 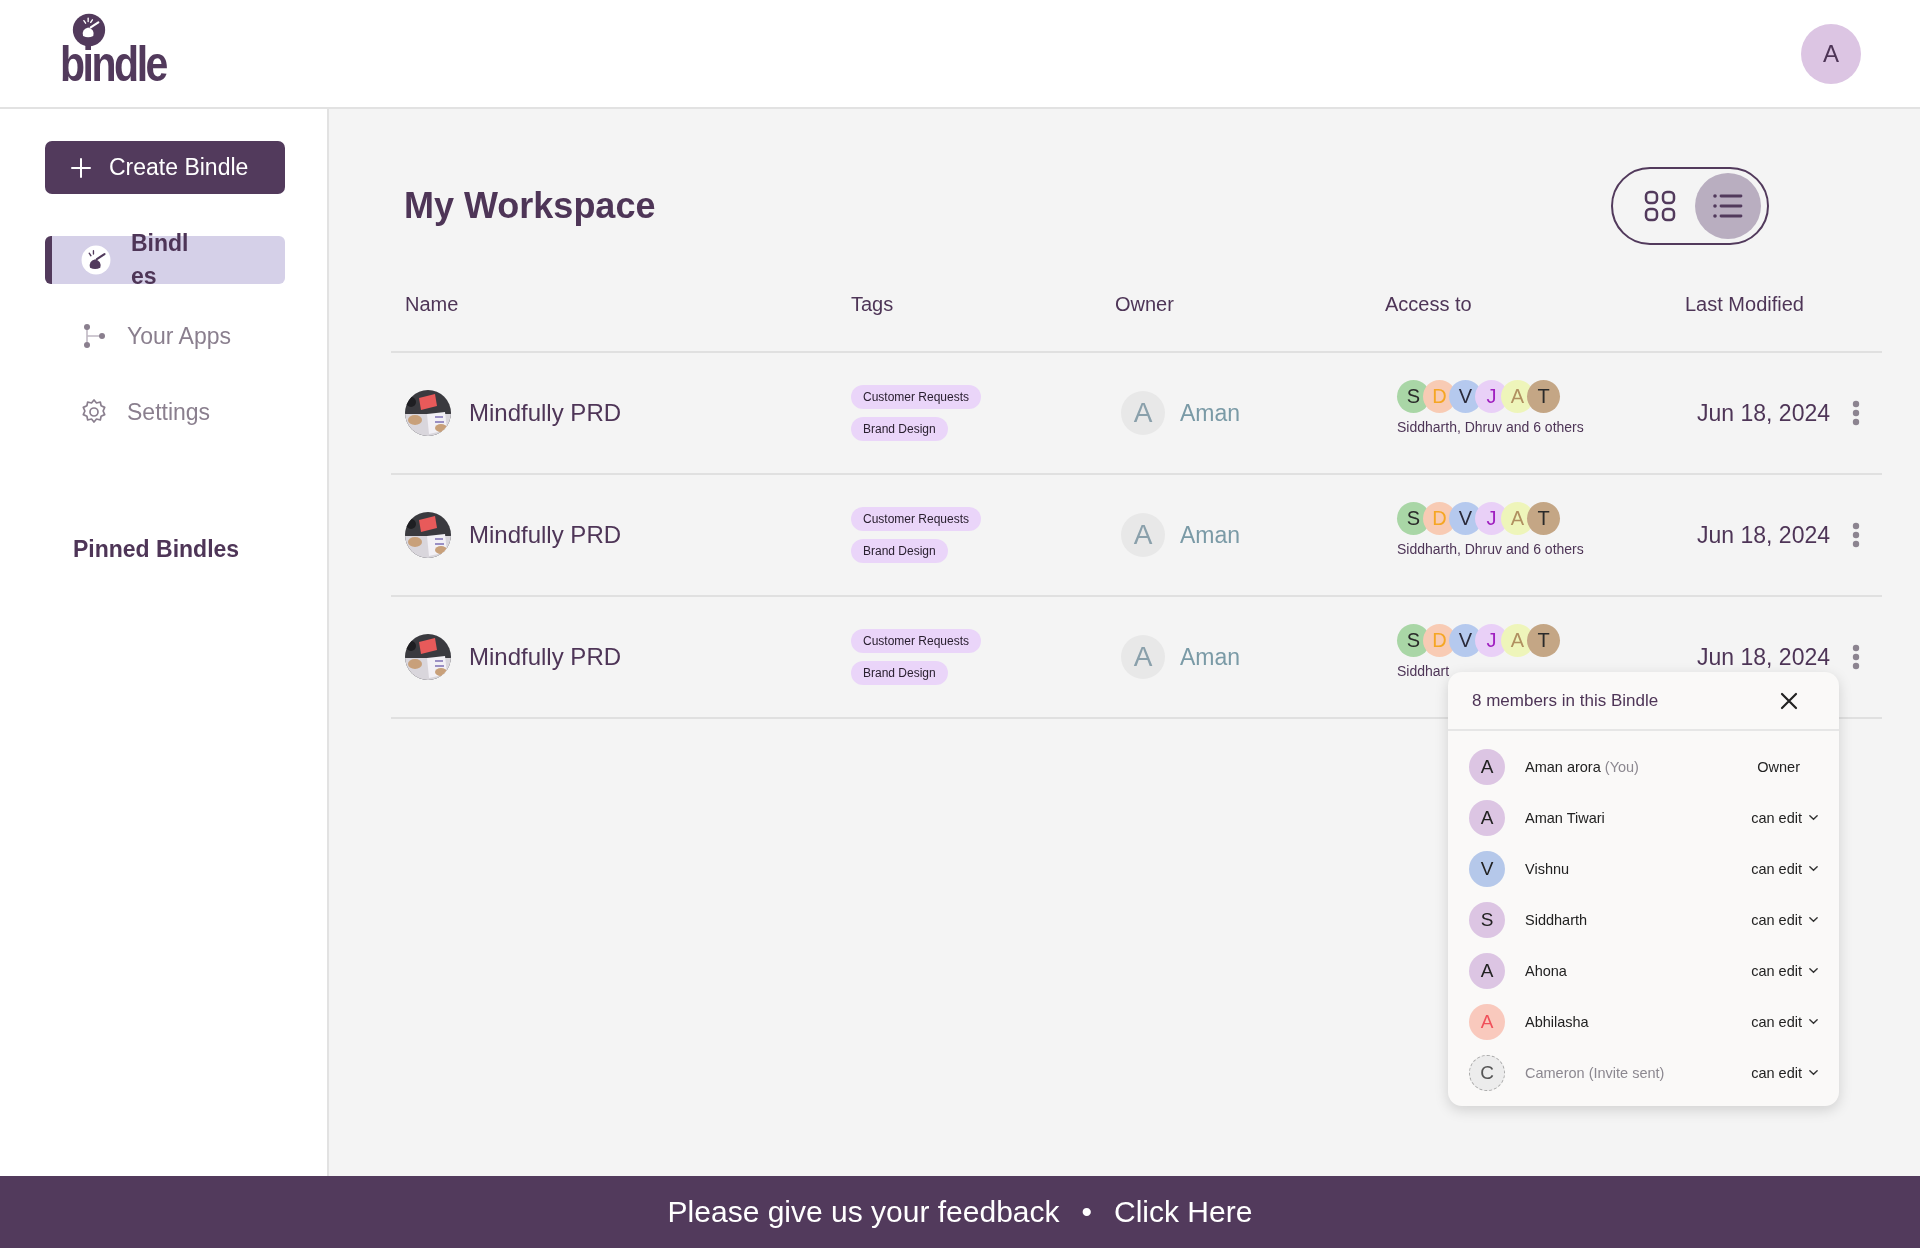 I want to click on feedback-link: Click Here, so click(x=1183, y=1212).